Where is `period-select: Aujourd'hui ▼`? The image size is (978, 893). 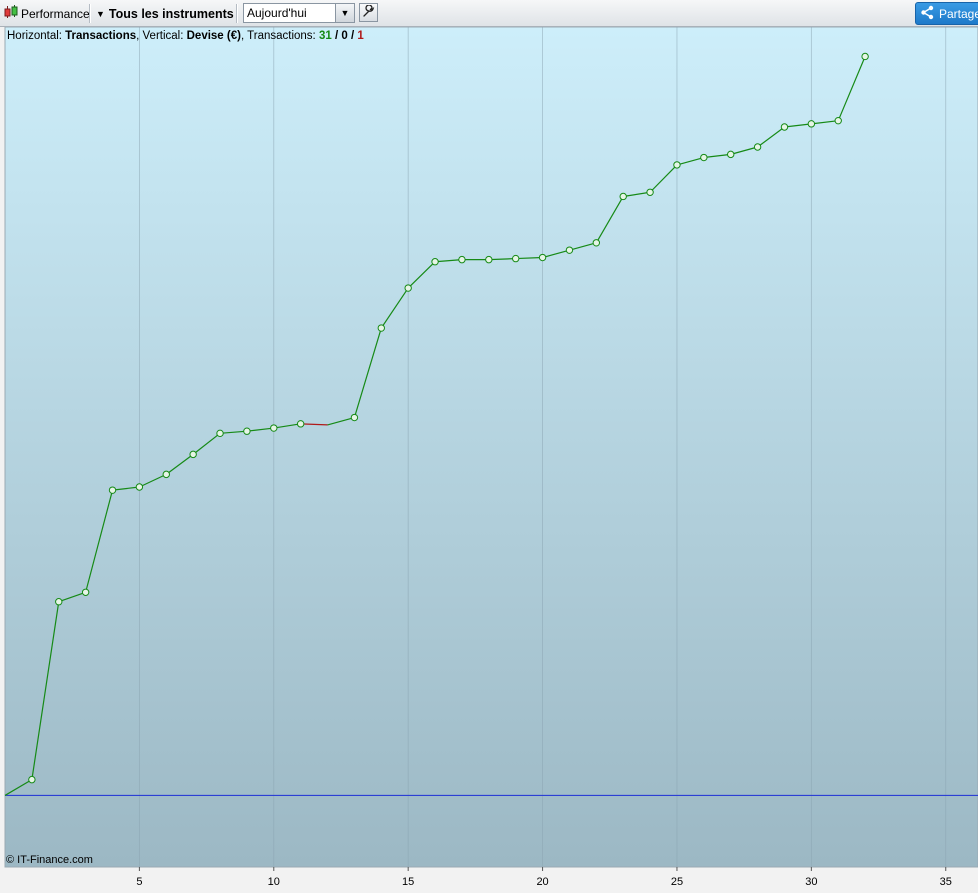 period-select: Aujourd'hui ▼ is located at coordinates (299, 13).